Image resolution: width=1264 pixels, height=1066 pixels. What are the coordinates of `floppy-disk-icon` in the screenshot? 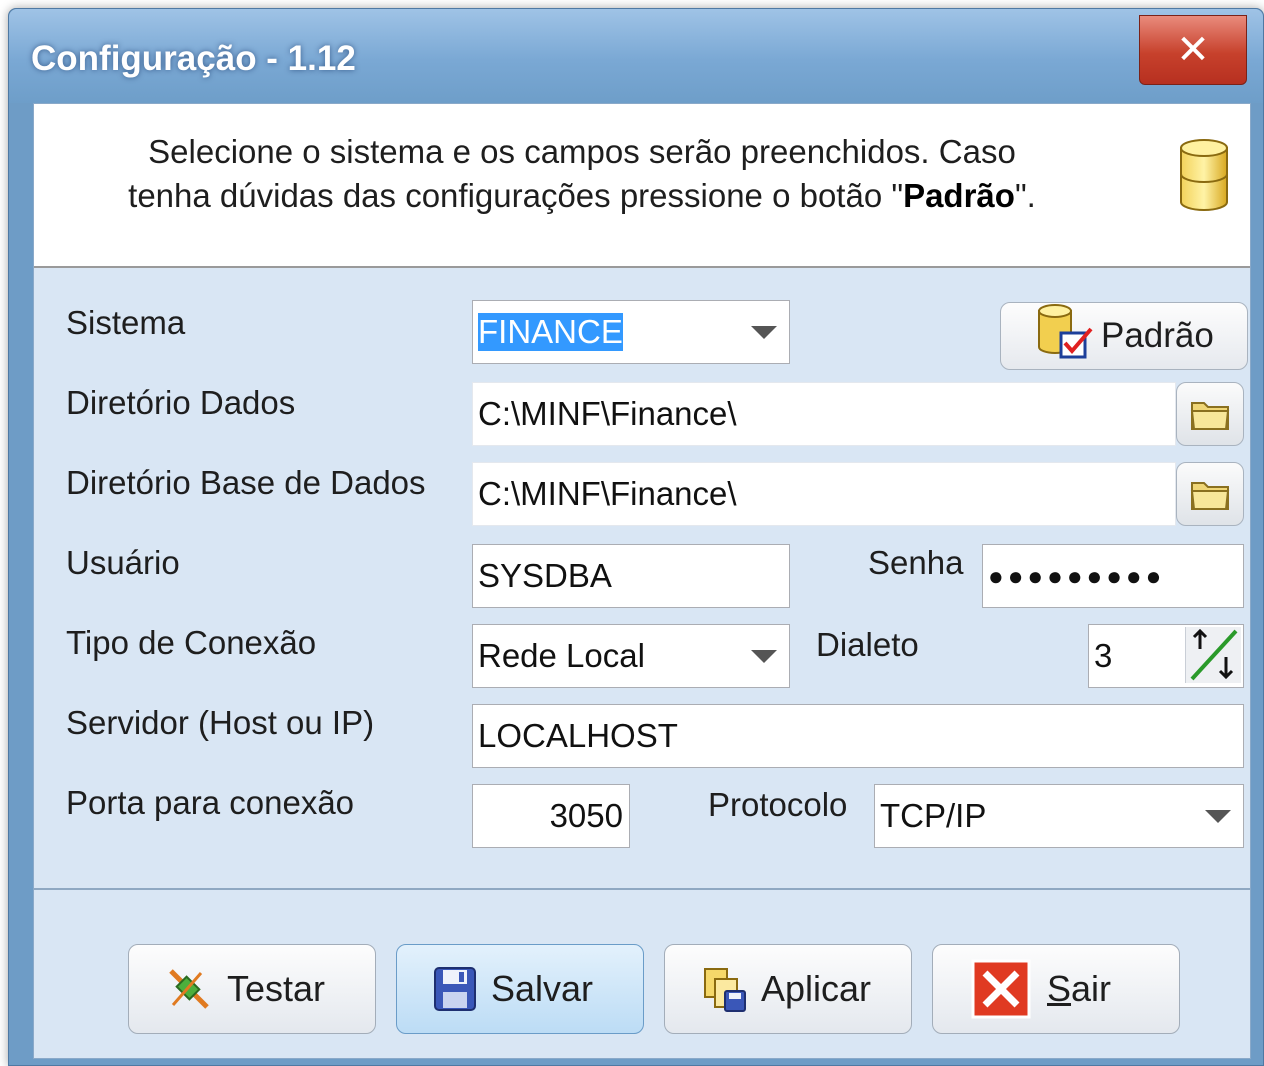 It's located at (455, 989).